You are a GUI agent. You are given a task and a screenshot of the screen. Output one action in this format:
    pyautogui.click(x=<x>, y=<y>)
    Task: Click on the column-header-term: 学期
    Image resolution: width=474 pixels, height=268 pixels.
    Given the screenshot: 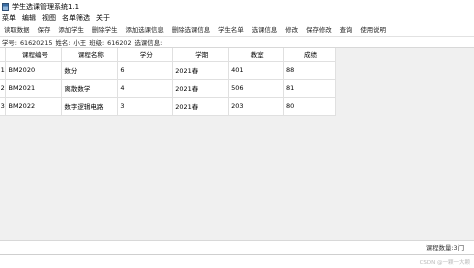 What is the action you would take?
    pyautogui.click(x=201, y=55)
    